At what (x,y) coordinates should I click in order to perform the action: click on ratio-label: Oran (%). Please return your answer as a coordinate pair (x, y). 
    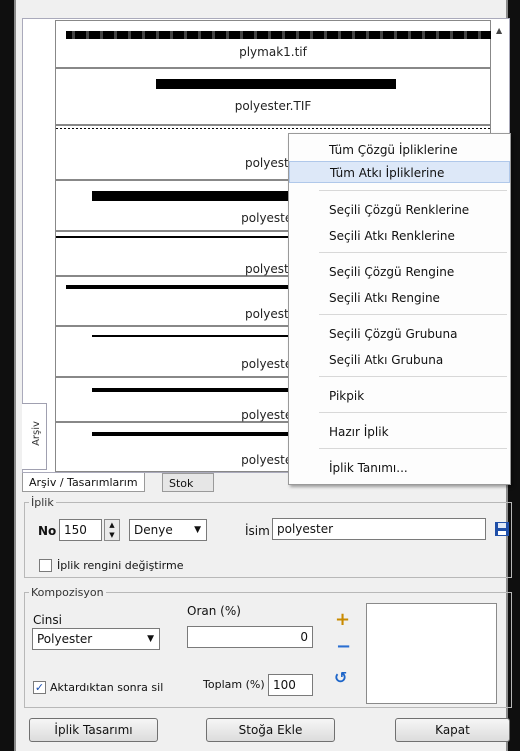
    Looking at the image, I should click on (214, 611).